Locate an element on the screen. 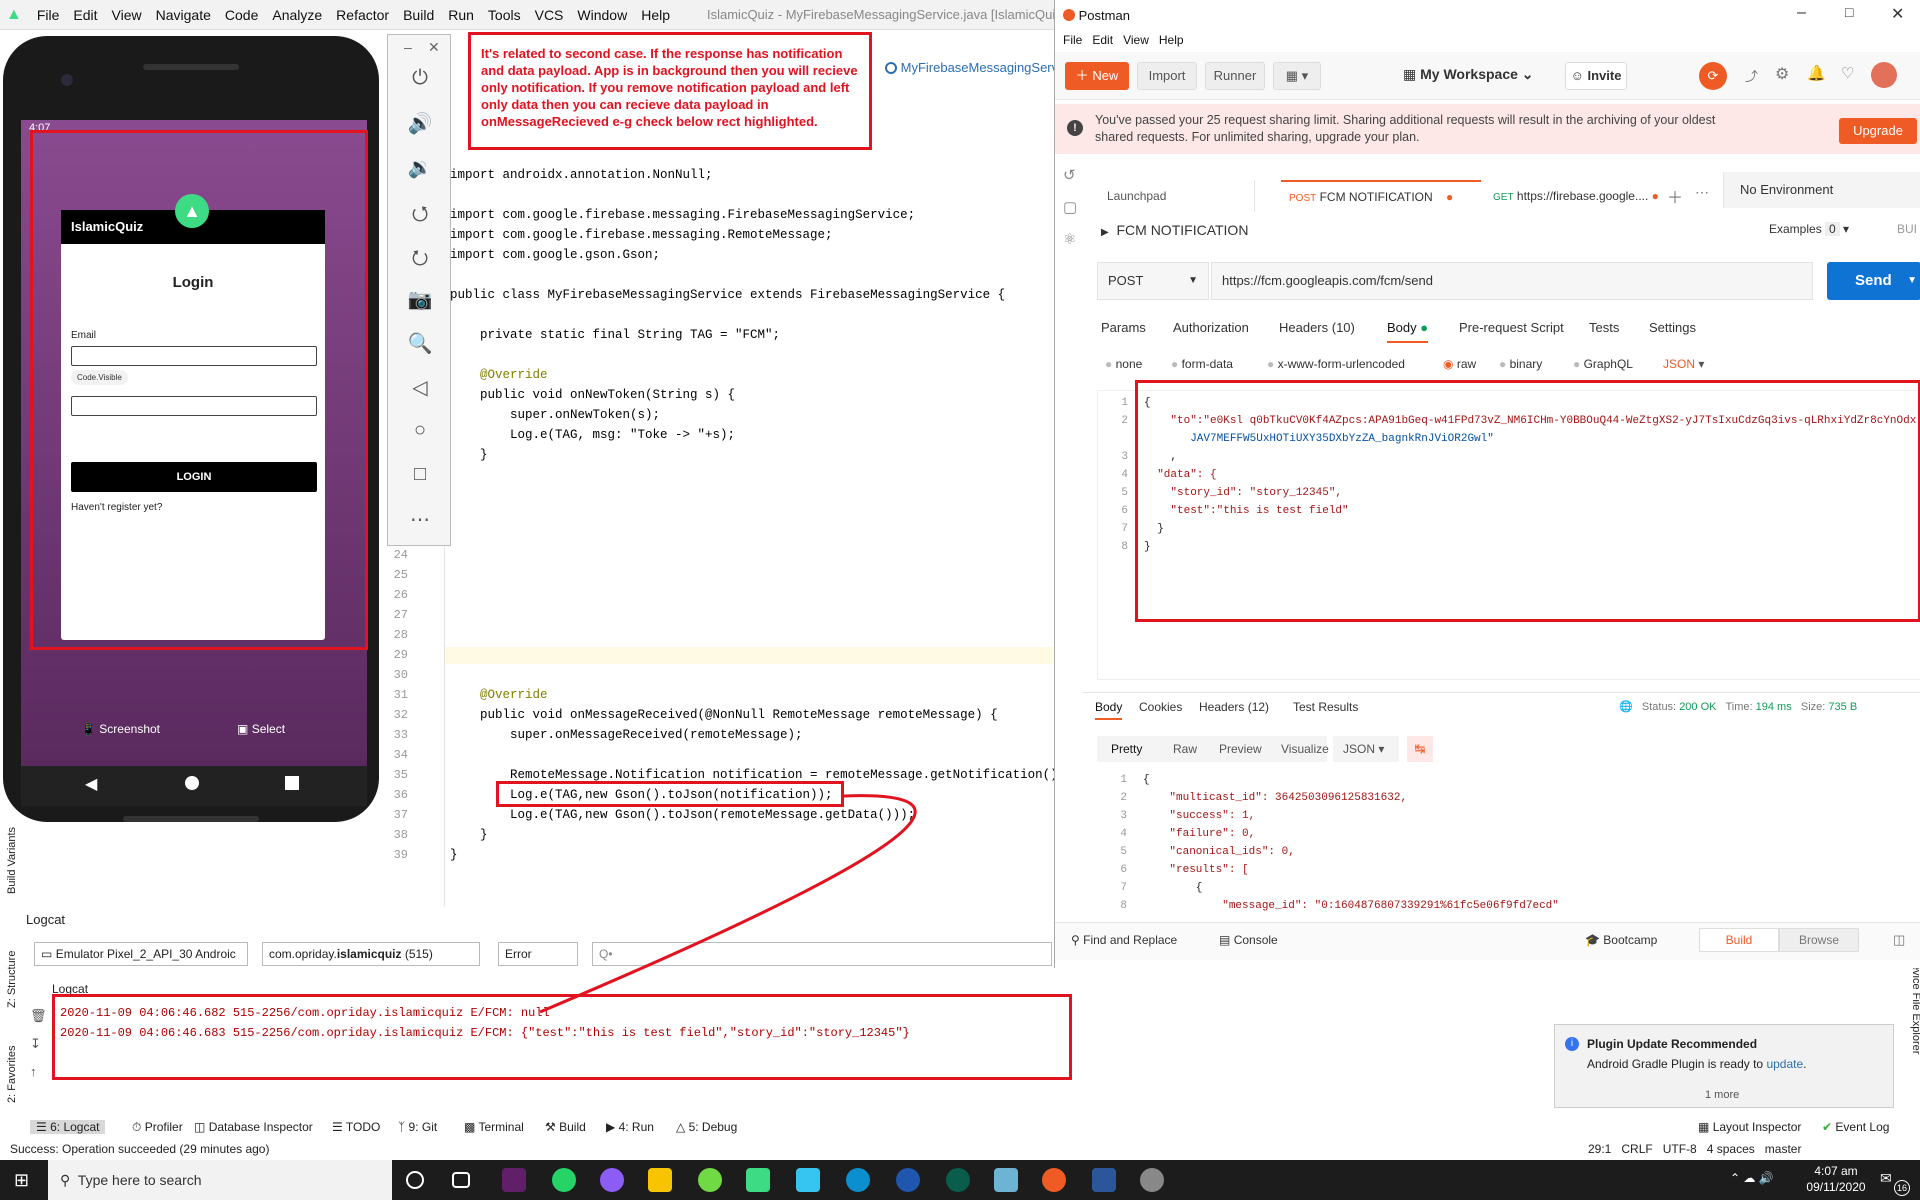 This screenshot has height=1200, width=1920. find-replace-button: ⚲ Find and Replace is located at coordinates (1124, 940).